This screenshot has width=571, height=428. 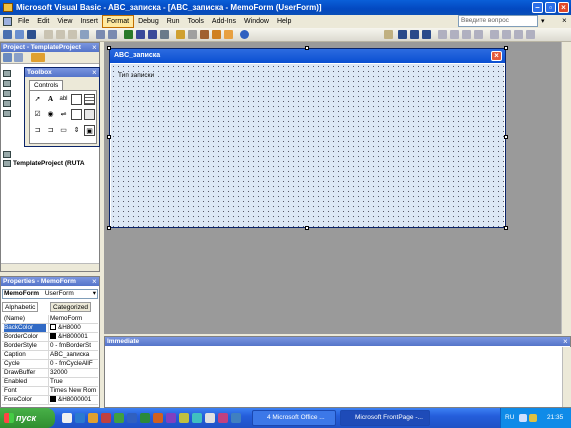 I want to click on view-code-icon, so click(x=7, y=57).